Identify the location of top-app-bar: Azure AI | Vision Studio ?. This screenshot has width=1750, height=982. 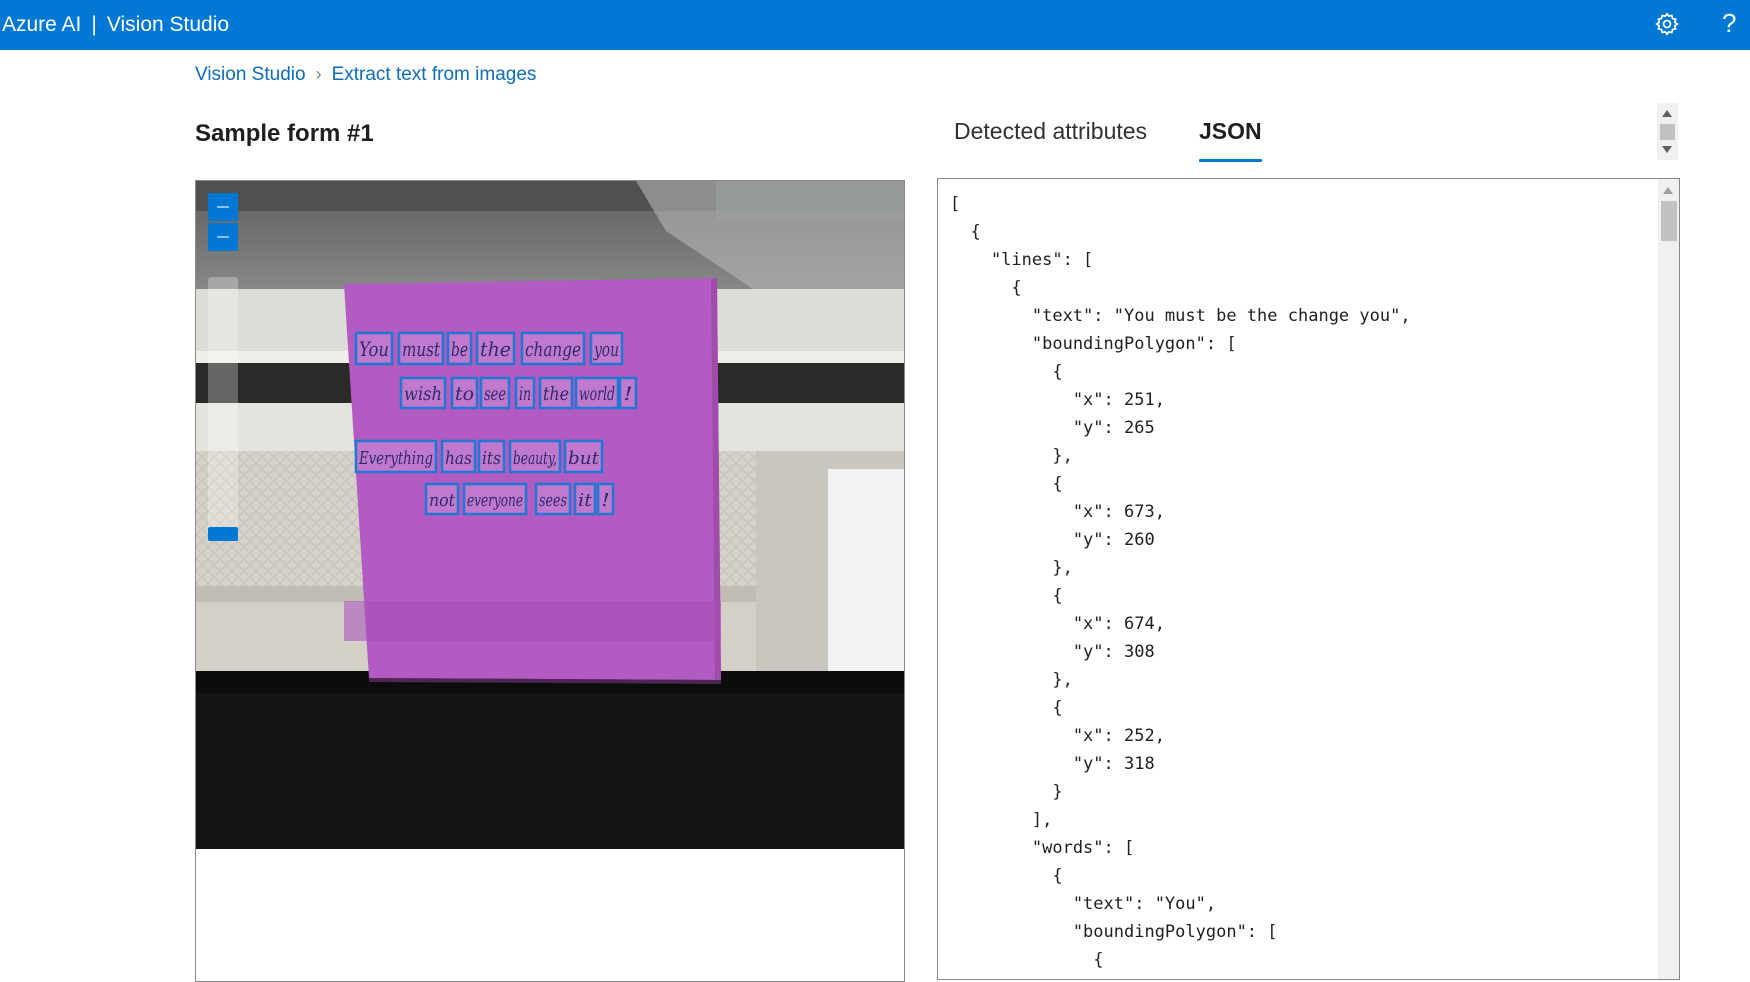
(875, 25).